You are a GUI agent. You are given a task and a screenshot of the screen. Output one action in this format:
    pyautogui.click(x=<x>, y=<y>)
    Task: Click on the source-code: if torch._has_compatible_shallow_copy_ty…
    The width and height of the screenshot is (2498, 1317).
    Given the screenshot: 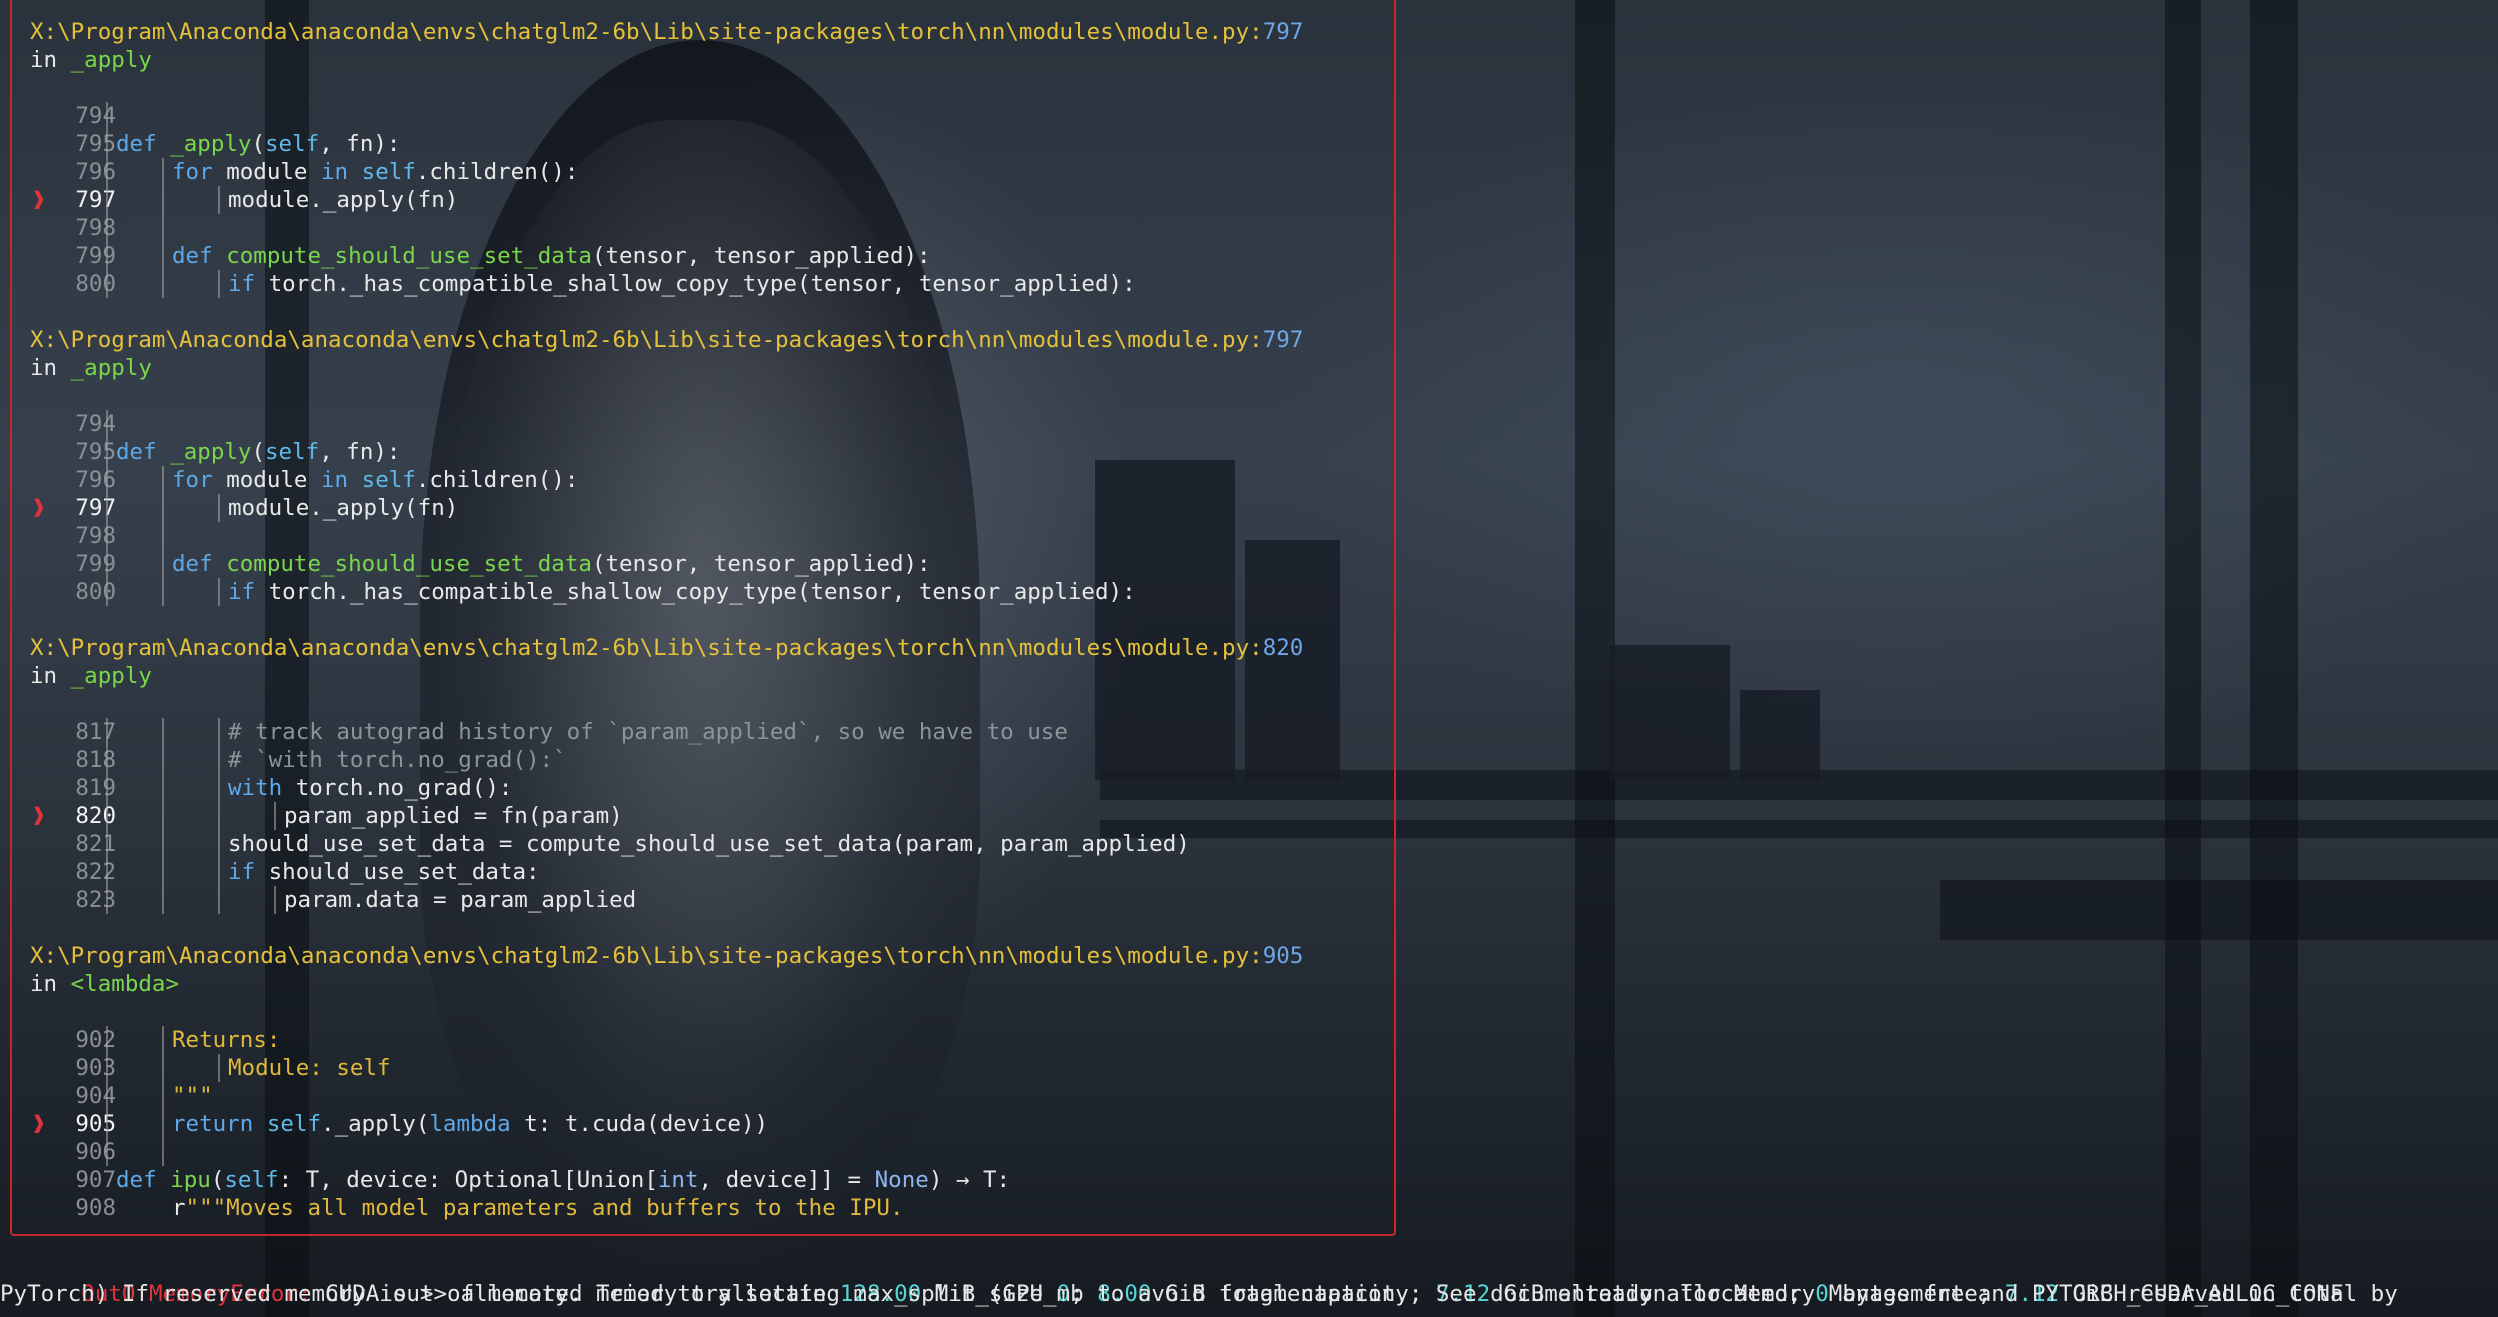 What is the action you would take?
    pyautogui.click(x=682, y=284)
    